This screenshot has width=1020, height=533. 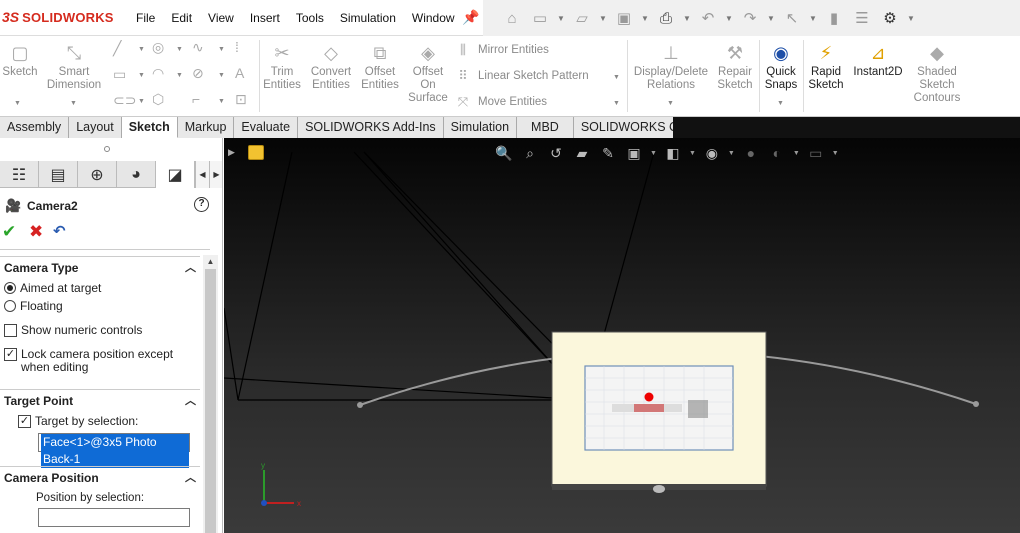 I want to click on target-selection-box: Face<1>@3x5 Photo Back-1, so click(x=114, y=450).